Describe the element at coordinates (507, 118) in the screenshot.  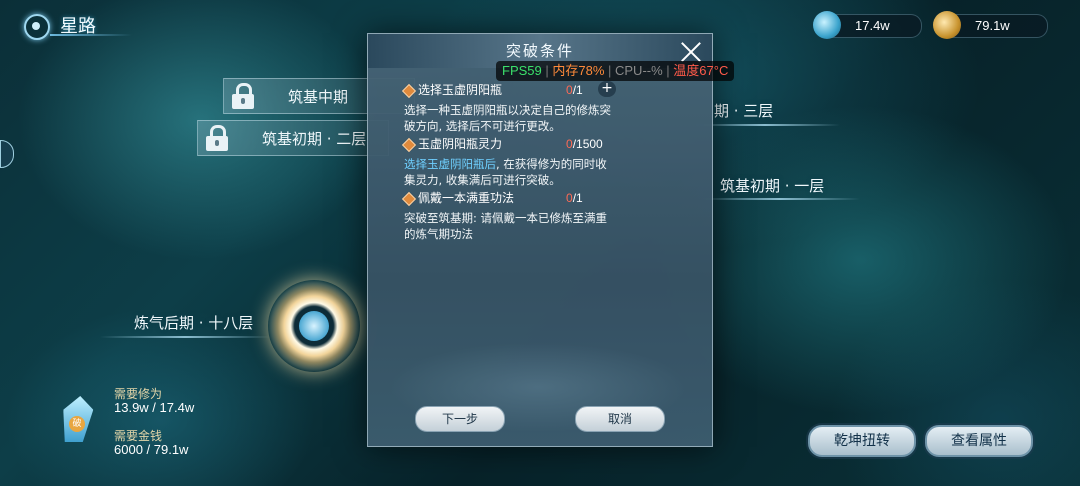
I see `condition-description: 选择一种玉虚阴阳瓶以决定自己的修炼突破方向, 选择后不可进行更改。` at that location.